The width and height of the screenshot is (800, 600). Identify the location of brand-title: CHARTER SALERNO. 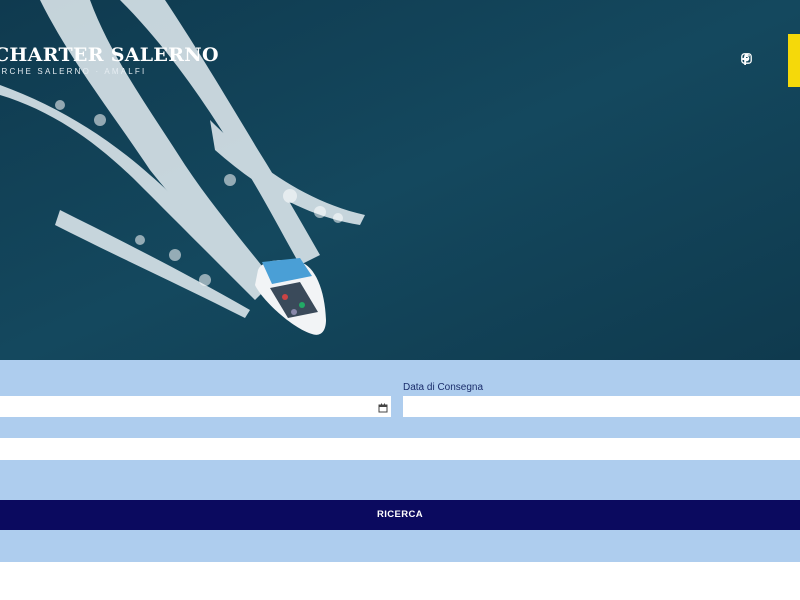
(109, 55).